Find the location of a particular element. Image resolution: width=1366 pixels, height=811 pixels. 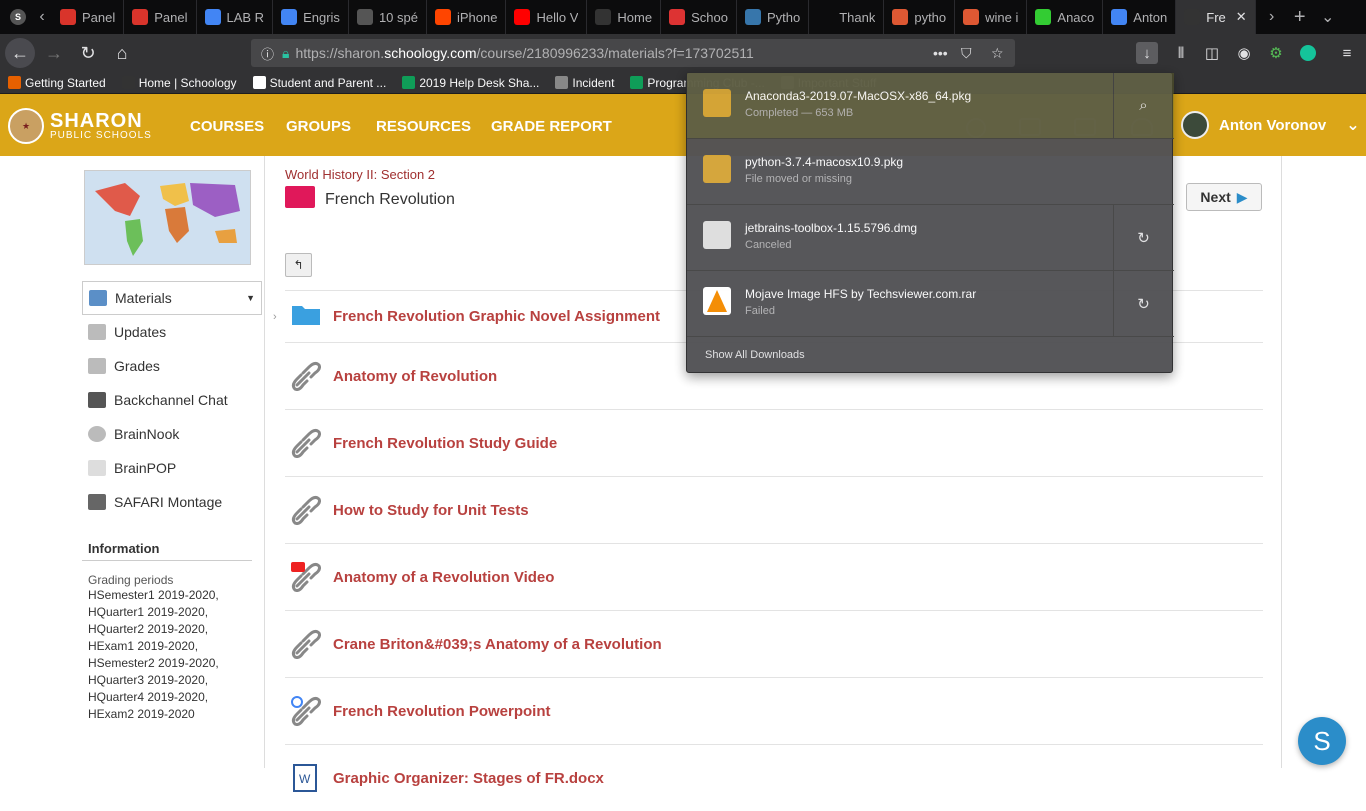

chevron-down-icon: ⌄ is located at coordinates (1353, 125).